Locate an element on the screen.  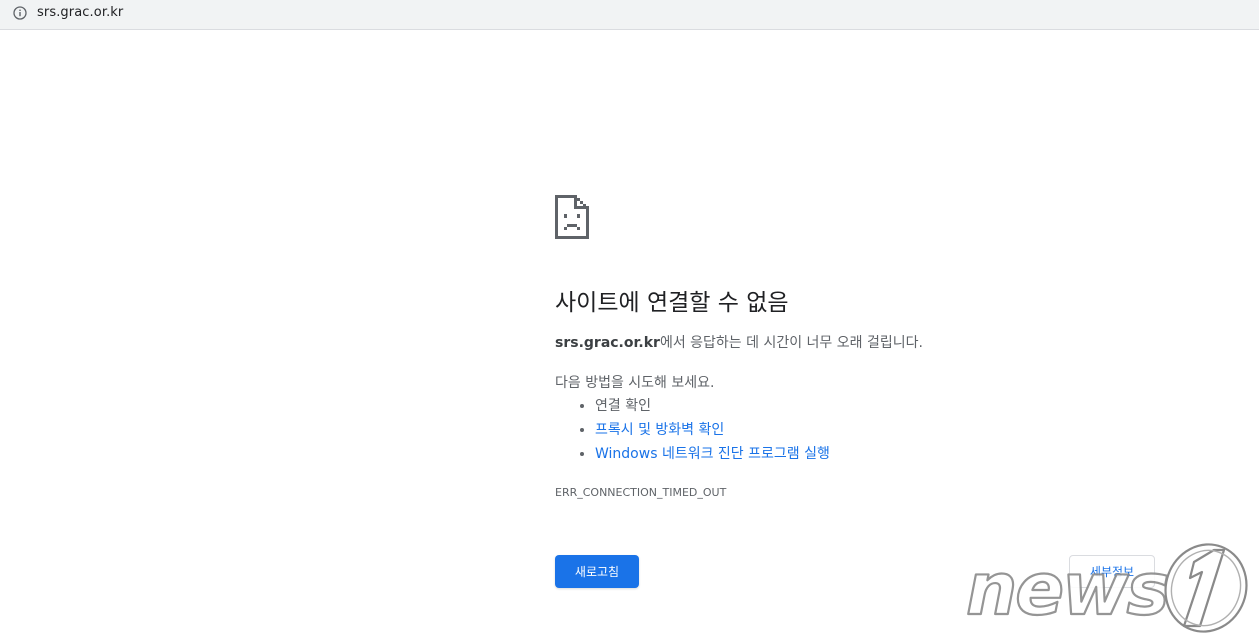
error-code: ERR_CONNECTION_TIMED_OUT is located at coordinates (641, 492).